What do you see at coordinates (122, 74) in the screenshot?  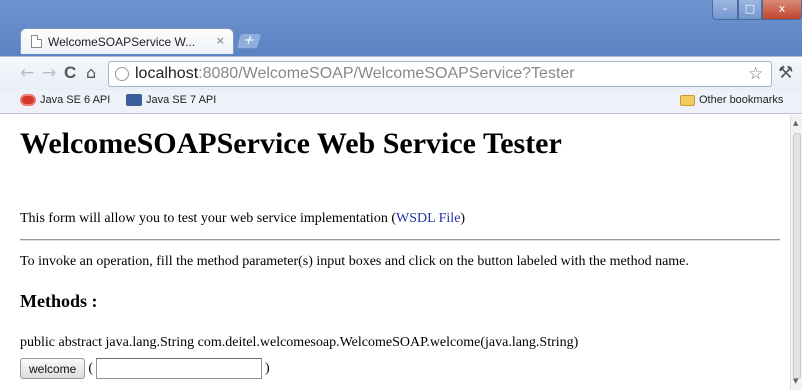 I see `globe-icon` at bounding box center [122, 74].